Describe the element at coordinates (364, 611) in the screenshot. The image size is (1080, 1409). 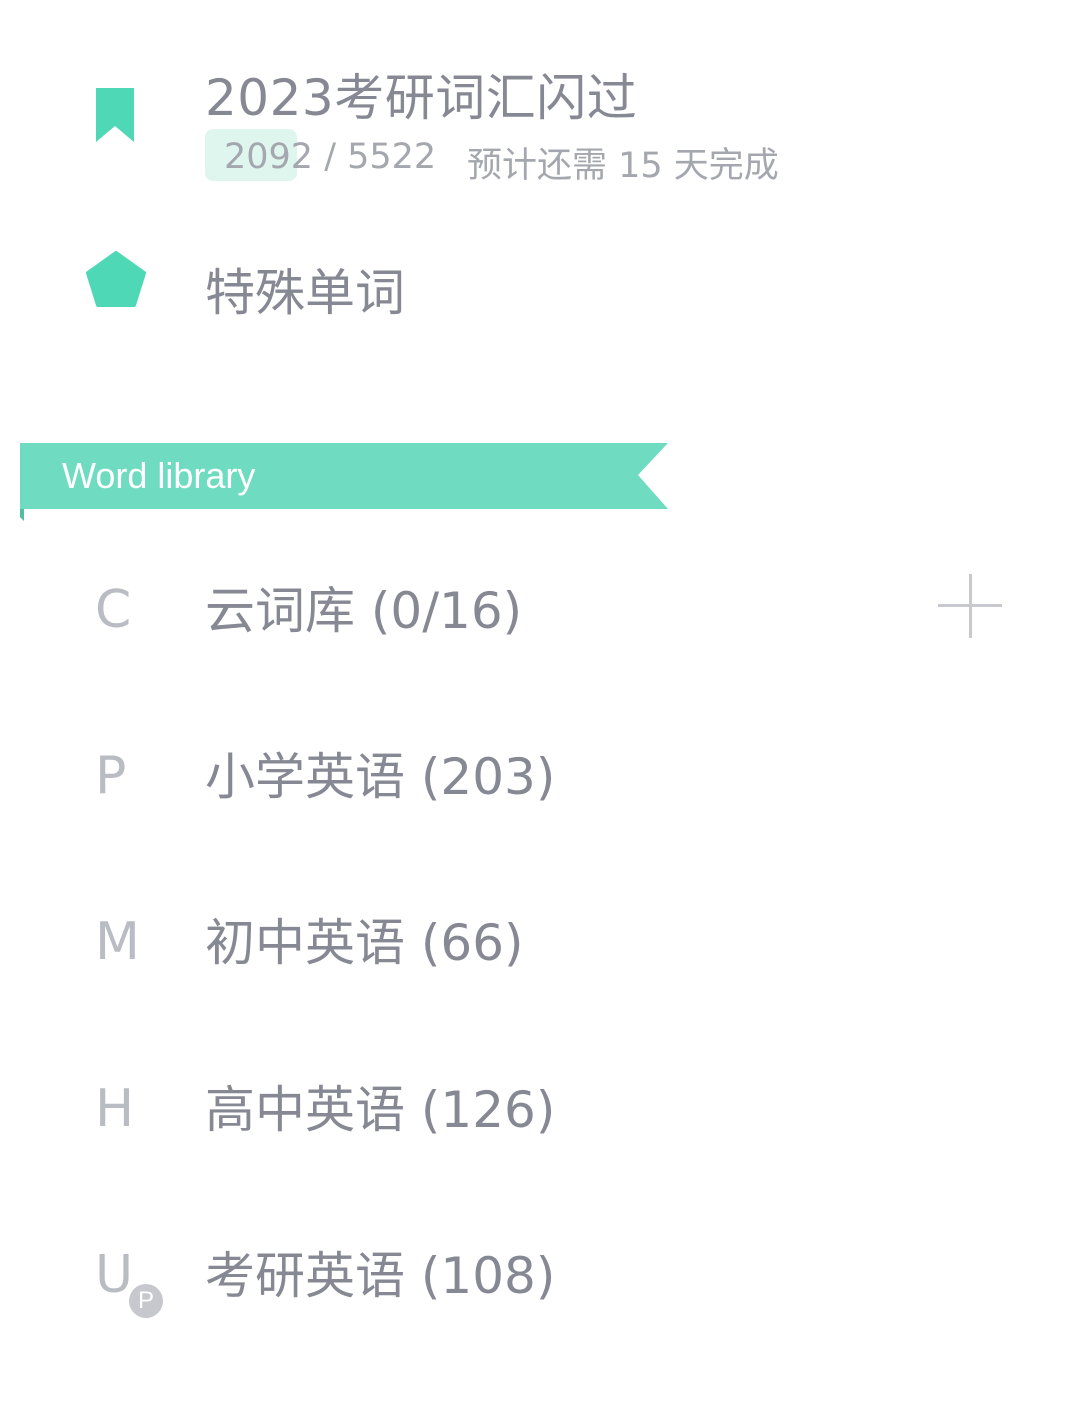
I see `row-label: 云词库 (0/16)` at that location.